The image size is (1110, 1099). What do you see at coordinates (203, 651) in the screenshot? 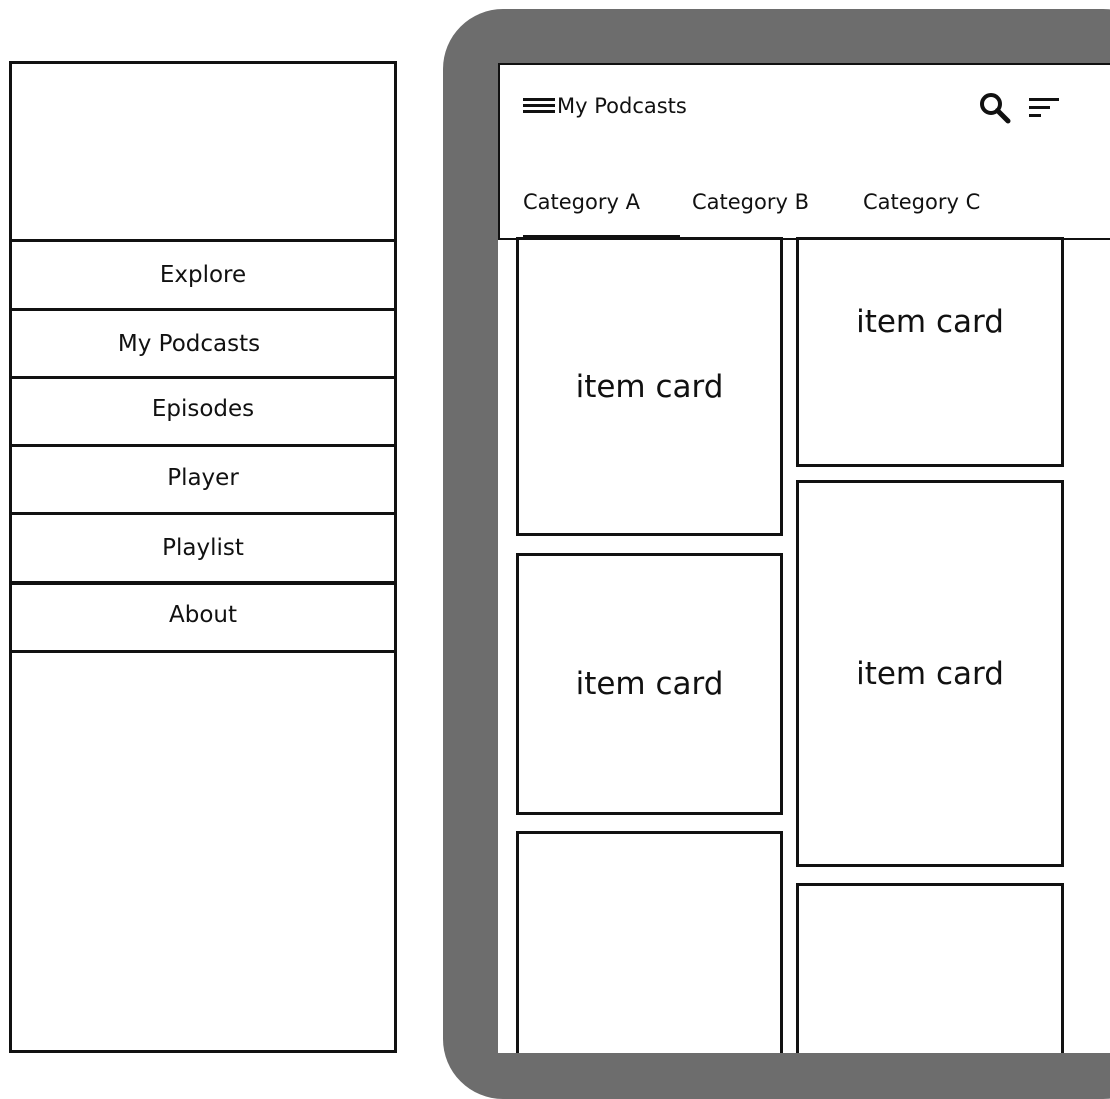
I see `drawer-divider` at bounding box center [203, 651].